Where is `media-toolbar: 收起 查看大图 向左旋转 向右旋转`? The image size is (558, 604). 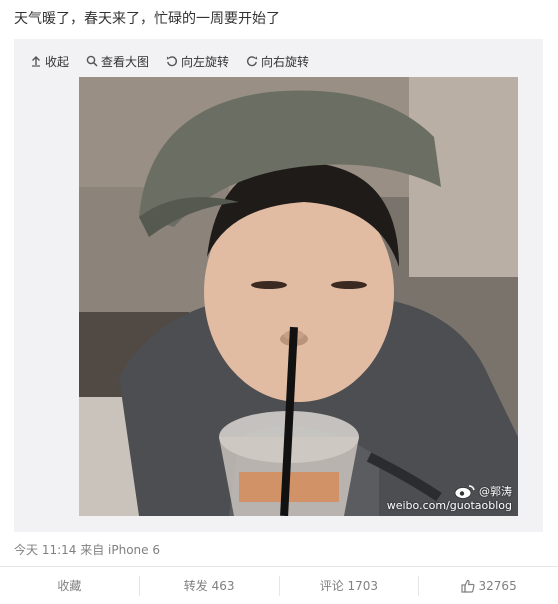
media-toolbar: 收起 查看大图 向左旋转 向右旋转 is located at coordinates (169, 61).